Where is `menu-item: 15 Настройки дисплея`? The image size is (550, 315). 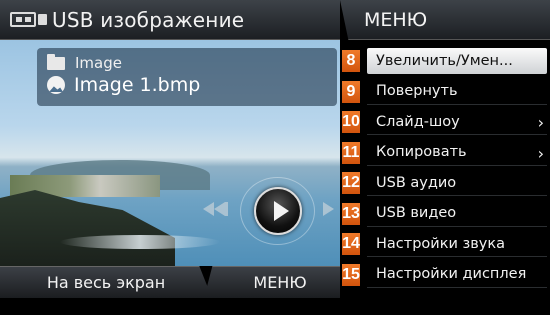
menu-item: 15 Настройки дисплея is located at coordinates (445, 275).